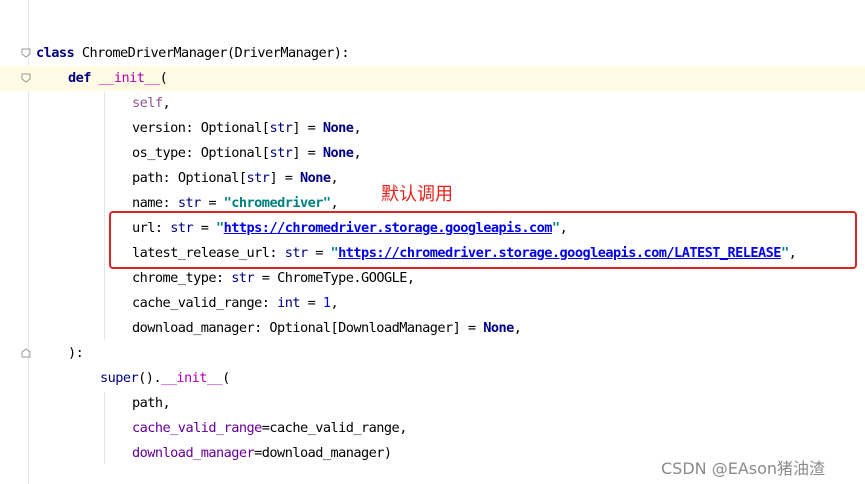  What do you see at coordinates (432, 153) in the screenshot?
I see `code-line-os-type: os_type: Optional[str] = None,` at bounding box center [432, 153].